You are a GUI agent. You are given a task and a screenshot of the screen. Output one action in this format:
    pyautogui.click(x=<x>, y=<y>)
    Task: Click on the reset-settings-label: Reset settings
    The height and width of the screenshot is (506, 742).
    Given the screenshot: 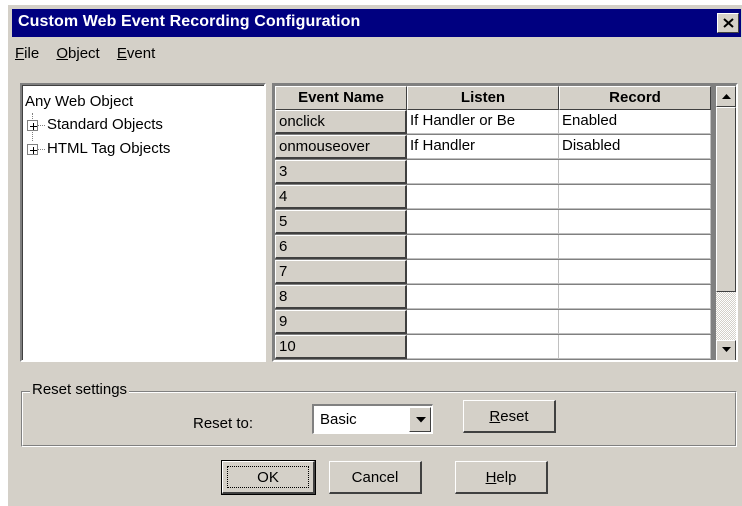 What is the action you would take?
    pyautogui.click(x=80, y=389)
    